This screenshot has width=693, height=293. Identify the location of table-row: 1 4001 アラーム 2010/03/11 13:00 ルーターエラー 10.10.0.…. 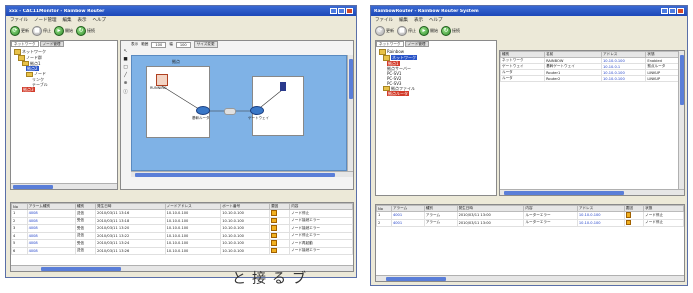
(530, 215).